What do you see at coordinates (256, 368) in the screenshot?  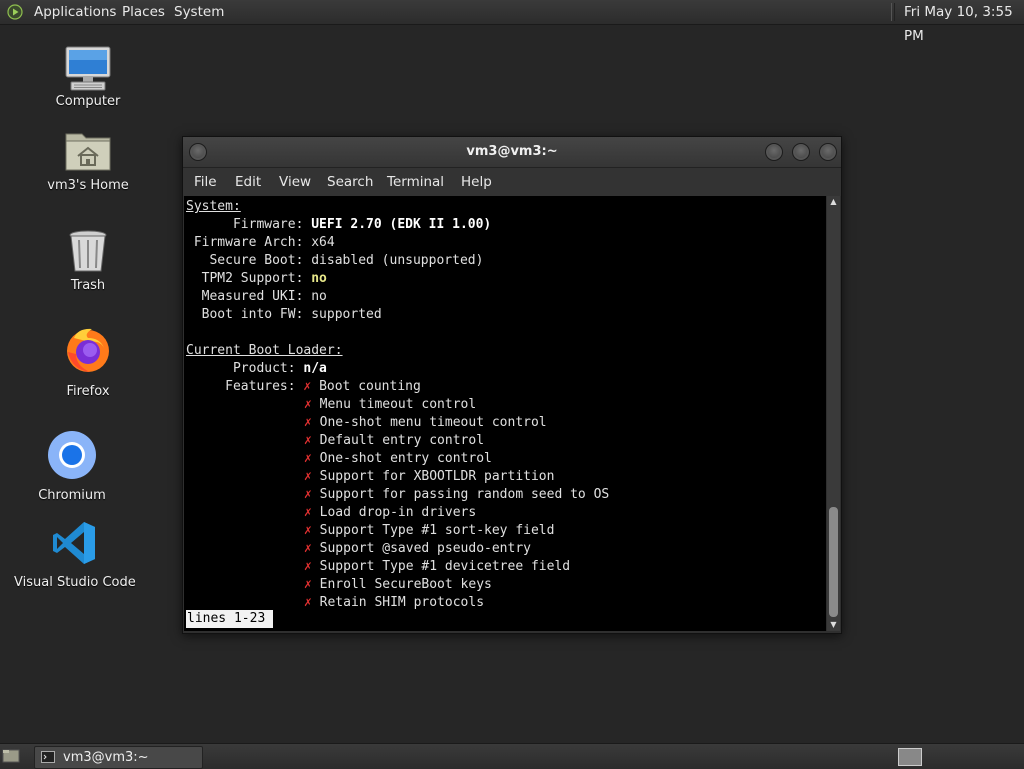 I see `product-line: Product: n/a` at bounding box center [256, 368].